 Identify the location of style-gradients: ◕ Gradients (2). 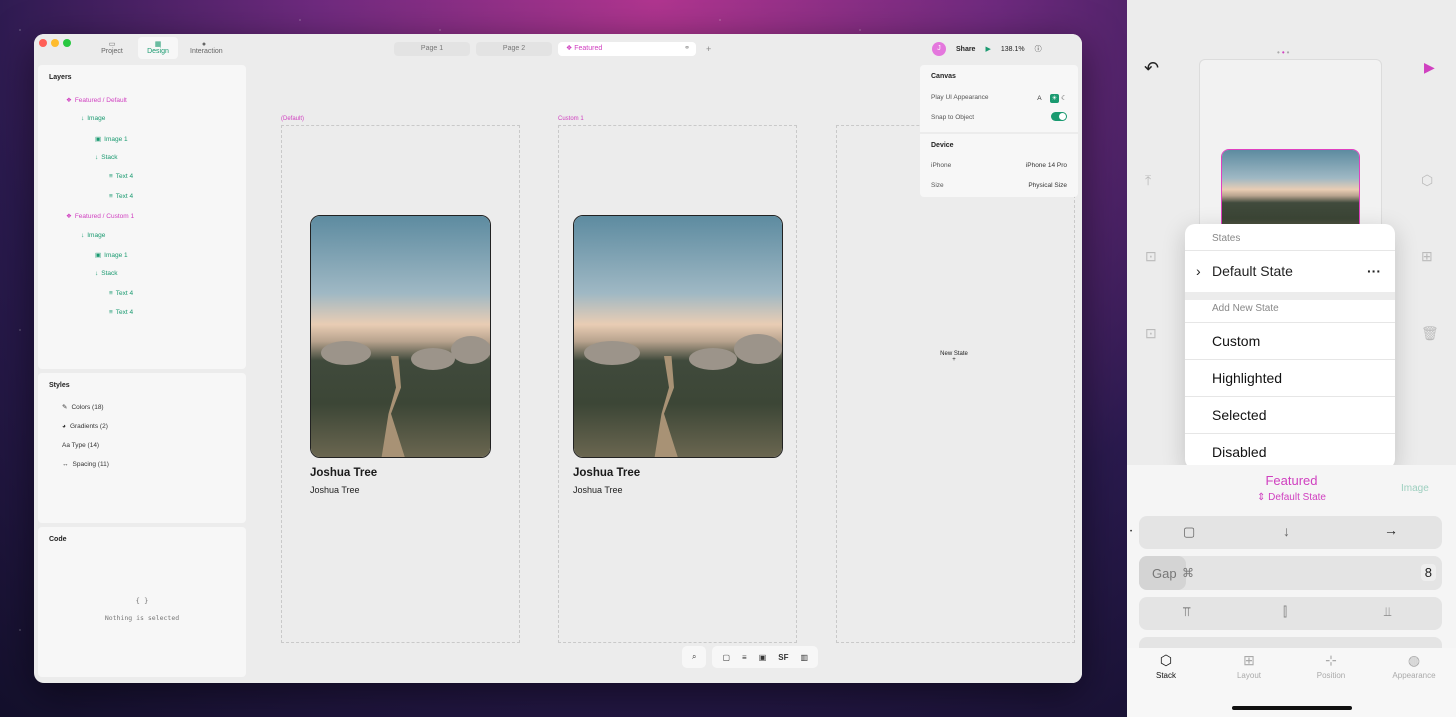
(85, 426).